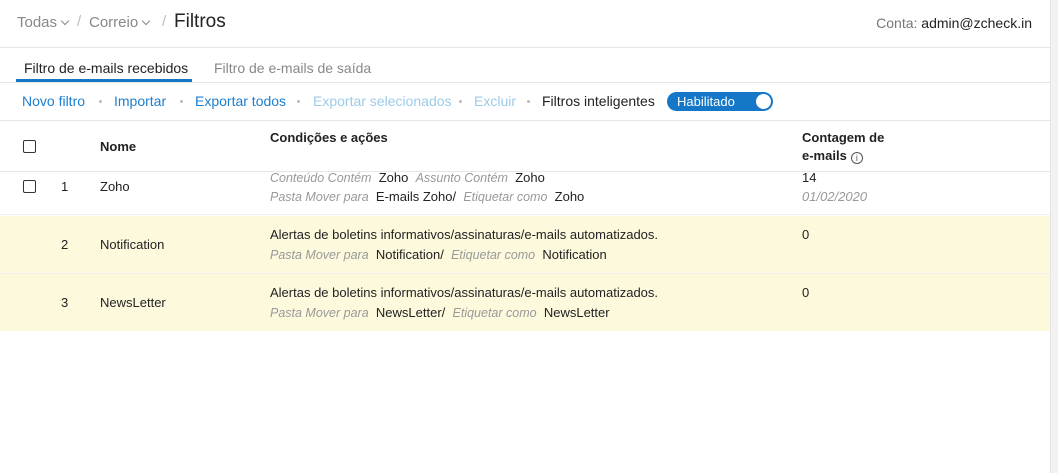 The width and height of the screenshot is (1058, 473). Describe the element at coordinates (809, 177) in the screenshot. I see `row-email-count: 14` at that location.